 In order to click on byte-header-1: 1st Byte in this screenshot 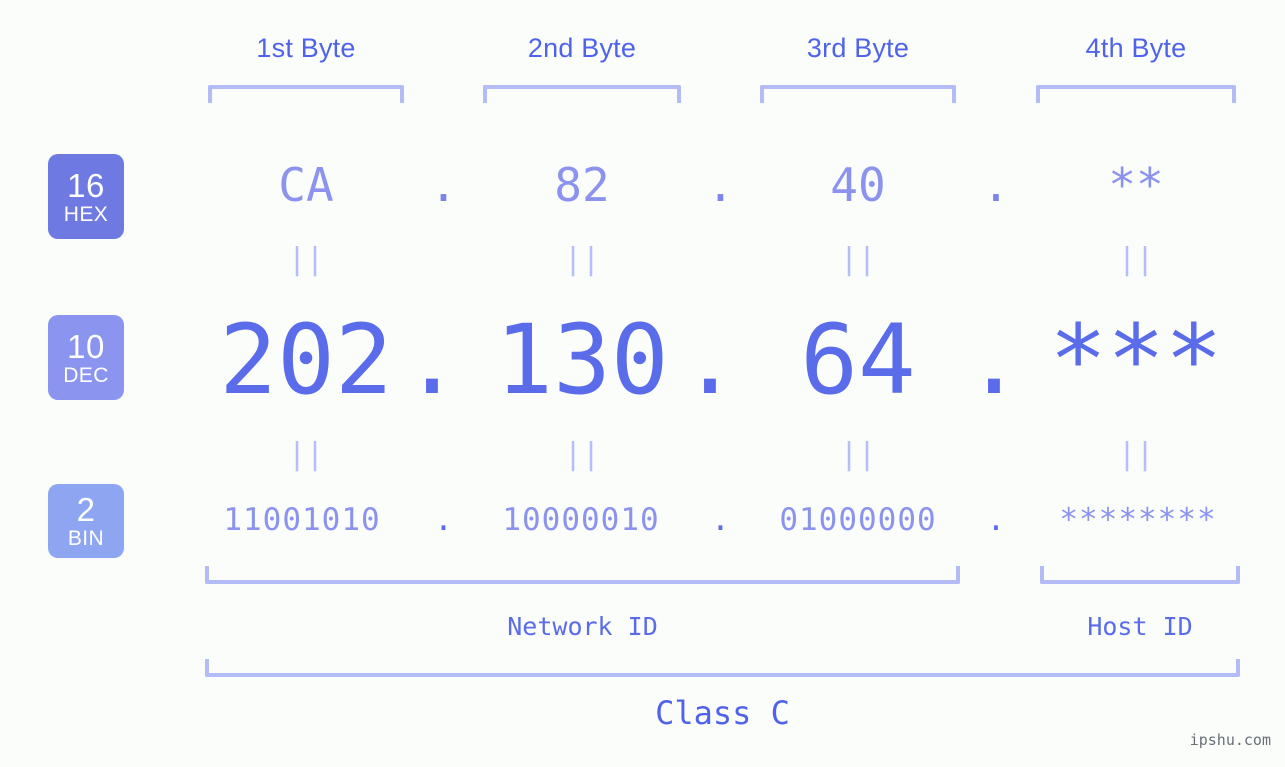, I will do `click(306, 48)`.